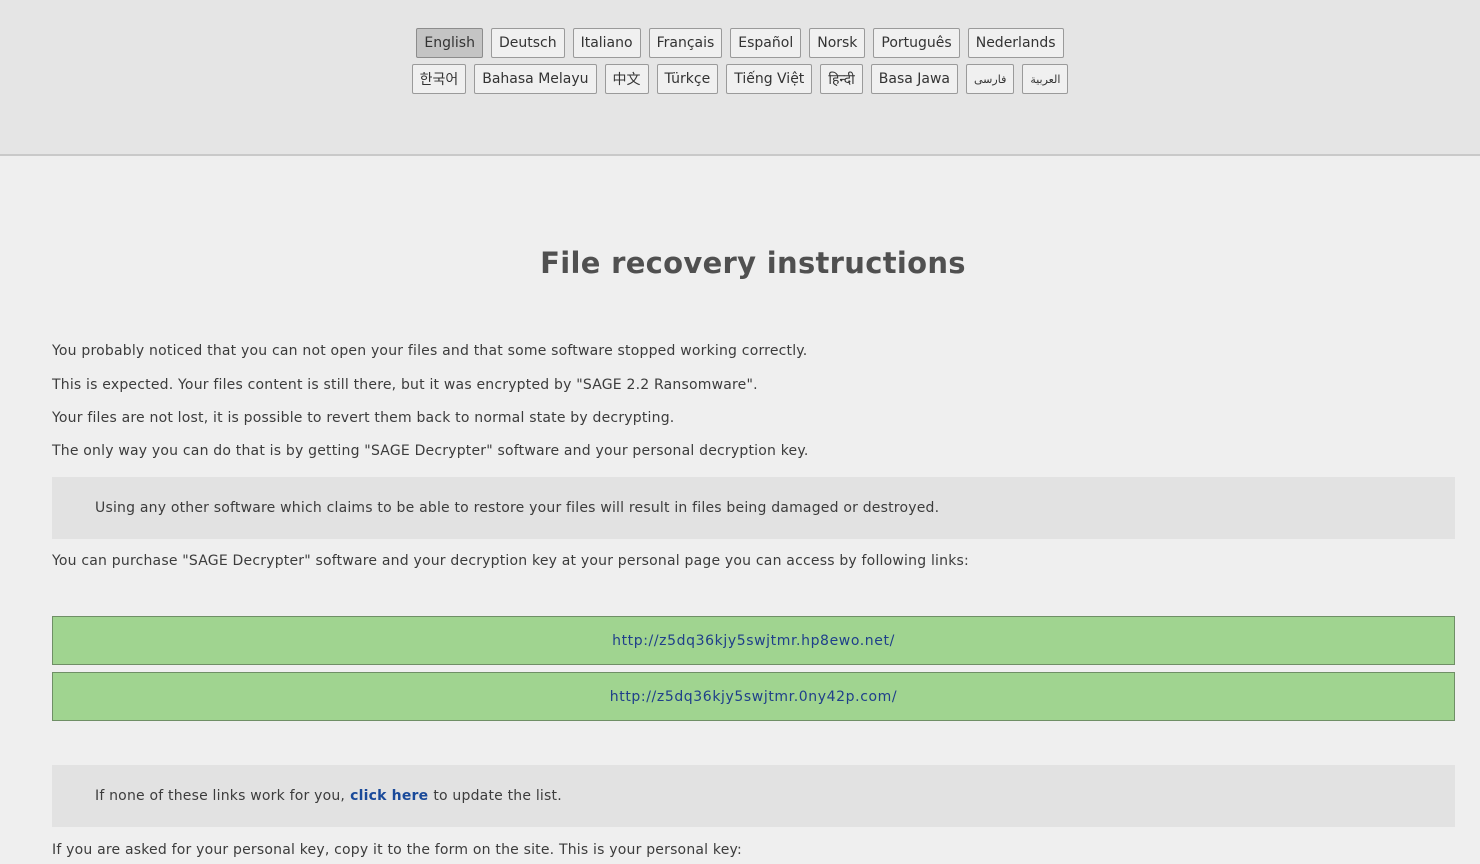 The image size is (1480, 864). What do you see at coordinates (753, 263) in the screenshot?
I see `page-title: File recovery instructions` at bounding box center [753, 263].